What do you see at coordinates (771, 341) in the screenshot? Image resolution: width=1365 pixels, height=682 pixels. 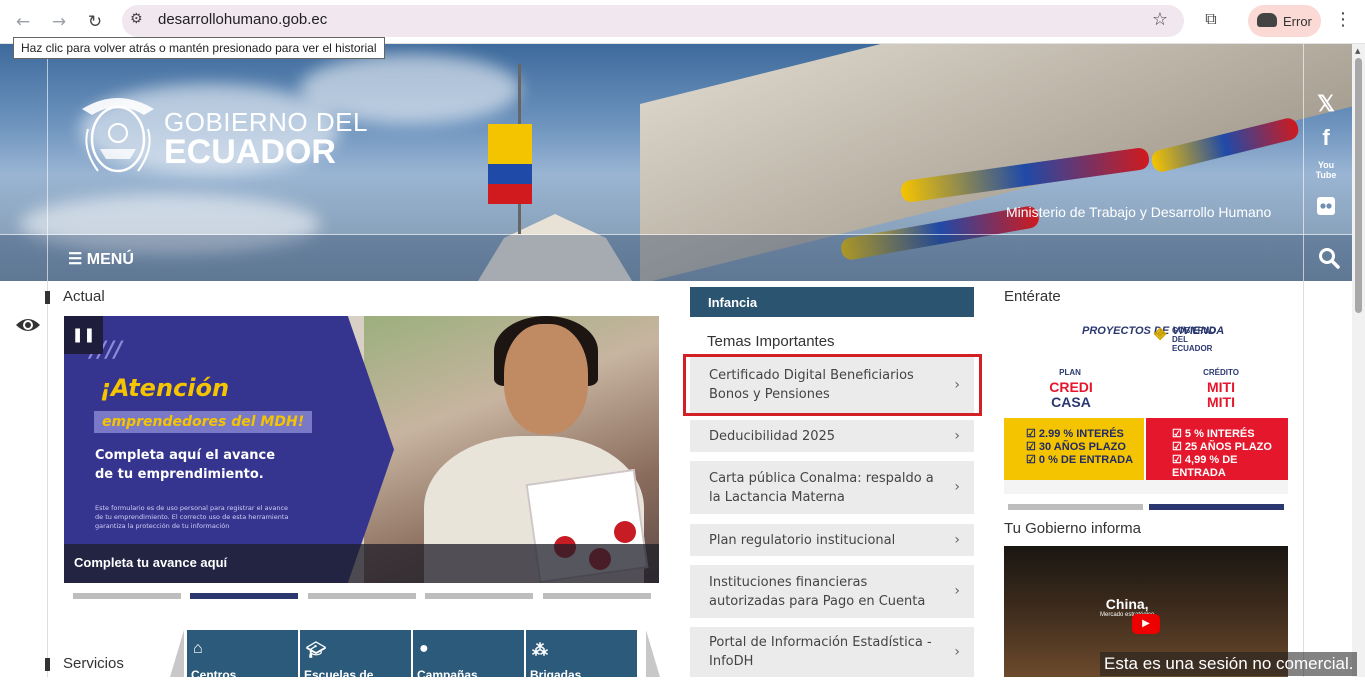 I see `temas-title: Temas Importantes` at bounding box center [771, 341].